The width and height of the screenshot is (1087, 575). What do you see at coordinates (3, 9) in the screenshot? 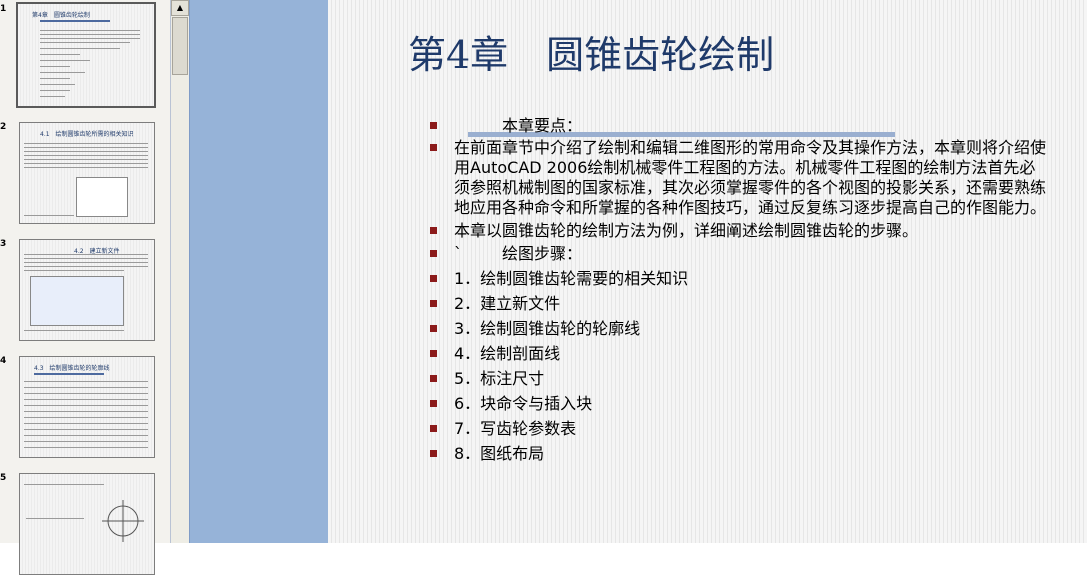
I see `slide-number: 1` at bounding box center [3, 9].